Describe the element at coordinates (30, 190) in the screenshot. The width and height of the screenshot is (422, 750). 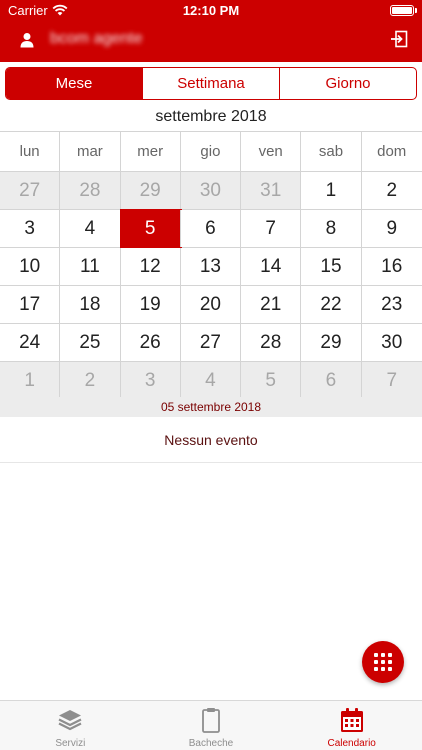
I see `day-cell-prev-month: 27` at that location.